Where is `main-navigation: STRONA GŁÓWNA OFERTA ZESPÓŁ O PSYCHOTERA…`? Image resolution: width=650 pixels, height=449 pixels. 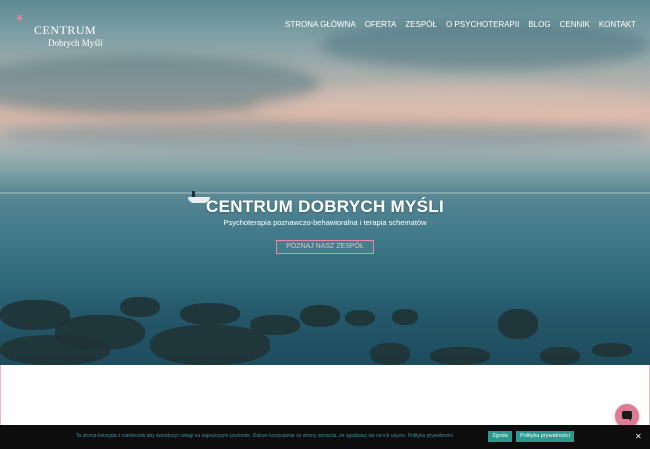
main-navigation: STRONA GŁÓWNA OFERTA ZESPÓŁ O PSYCHOTERA… is located at coordinates (460, 24).